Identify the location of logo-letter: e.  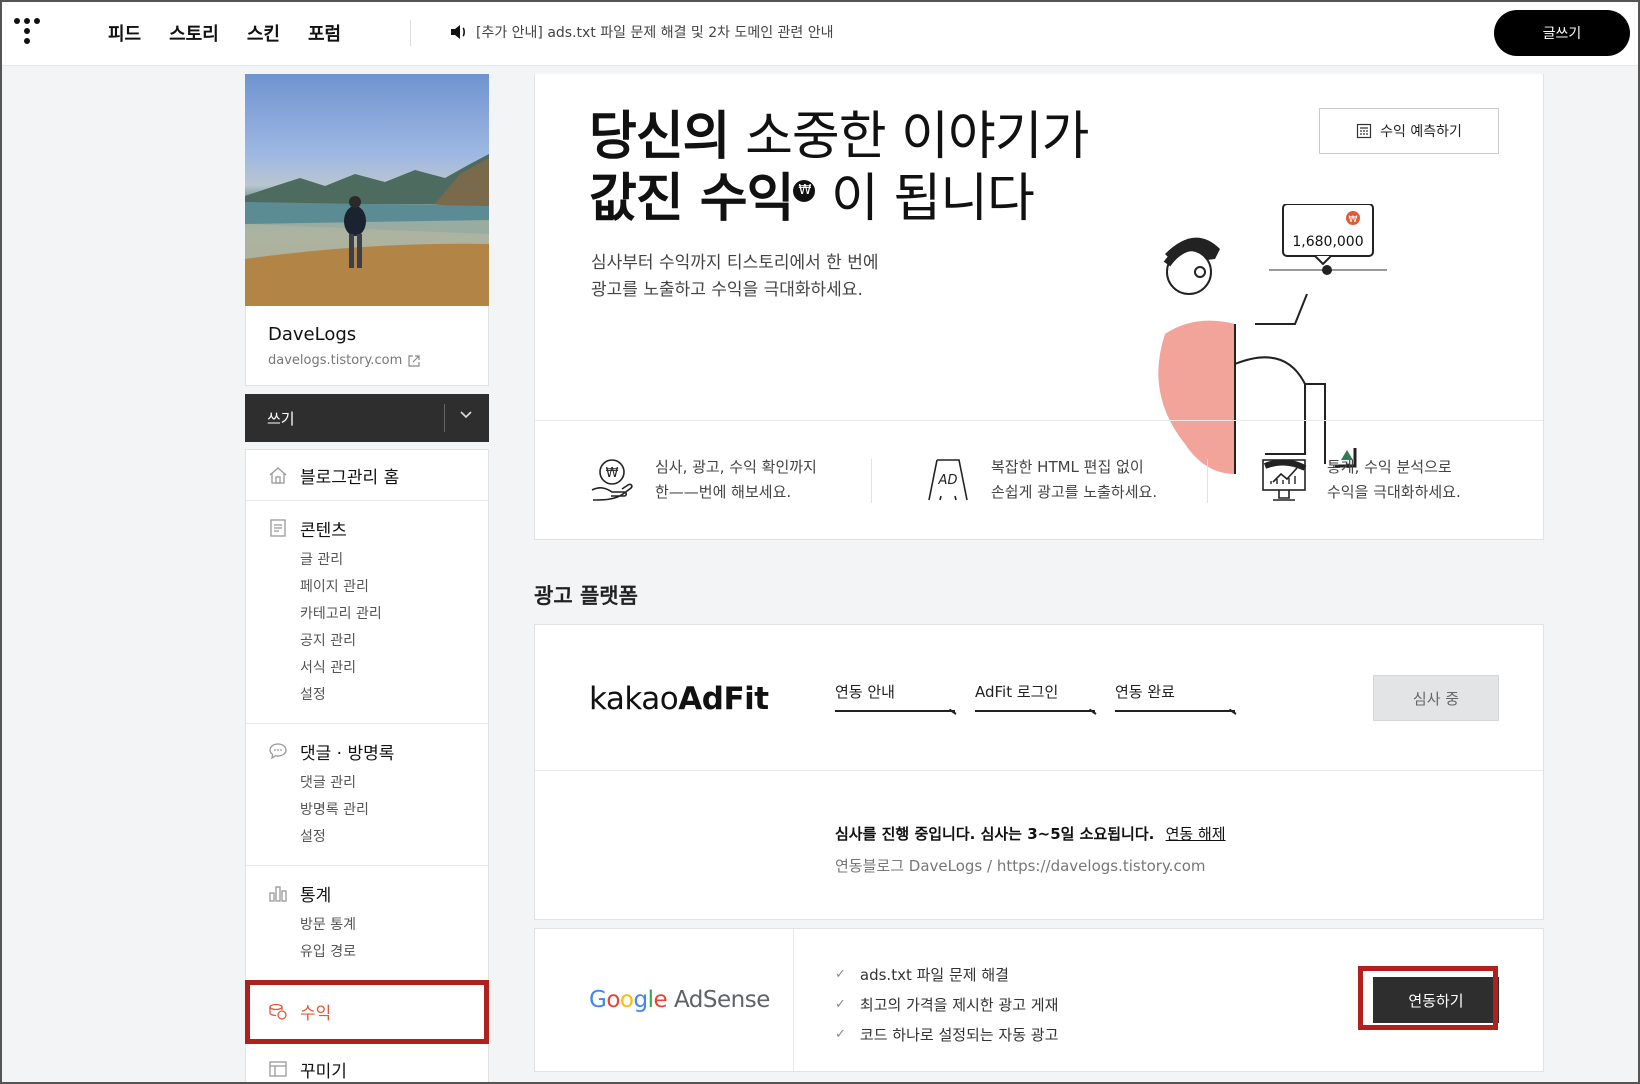
(660, 1000).